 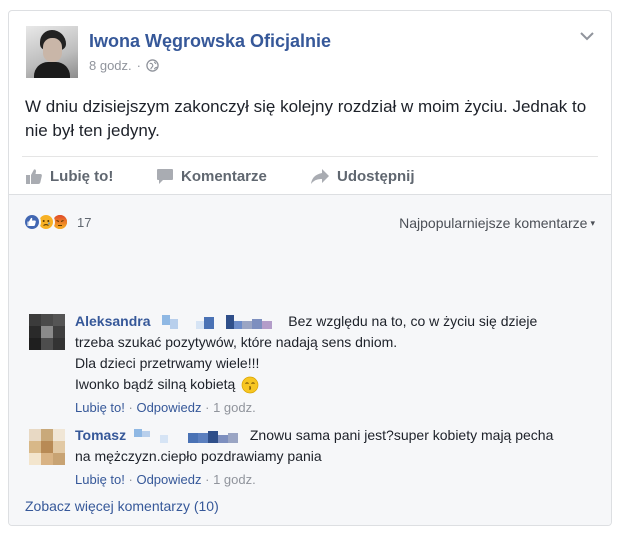 What do you see at coordinates (376, 176) in the screenshot?
I see `share-label: Udostępnij` at bounding box center [376, 176].